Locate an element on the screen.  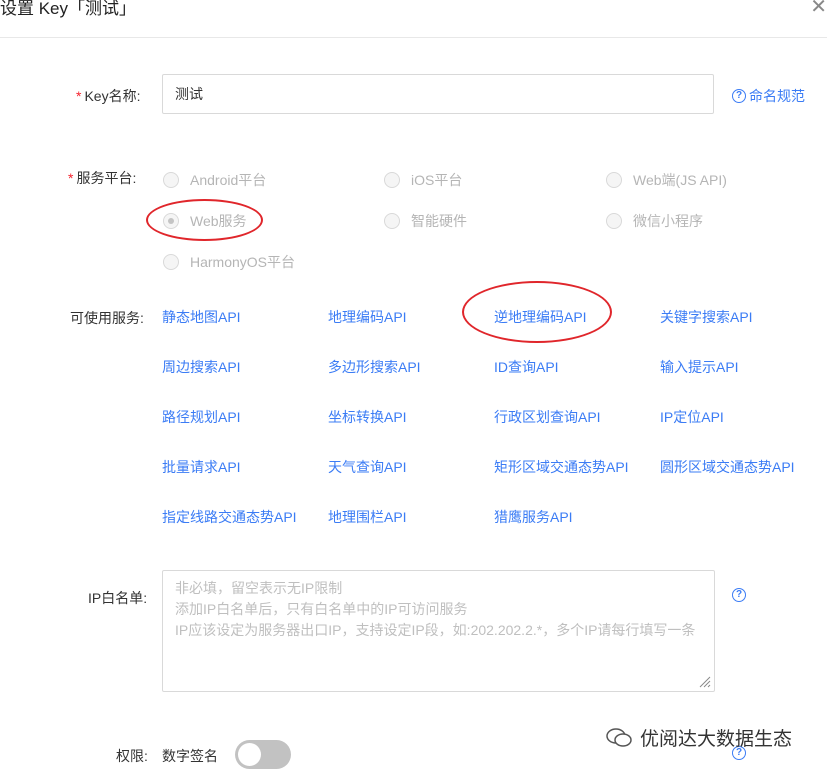
radio-label: HarmonyOS平台 is located at coordinates (243, 262).